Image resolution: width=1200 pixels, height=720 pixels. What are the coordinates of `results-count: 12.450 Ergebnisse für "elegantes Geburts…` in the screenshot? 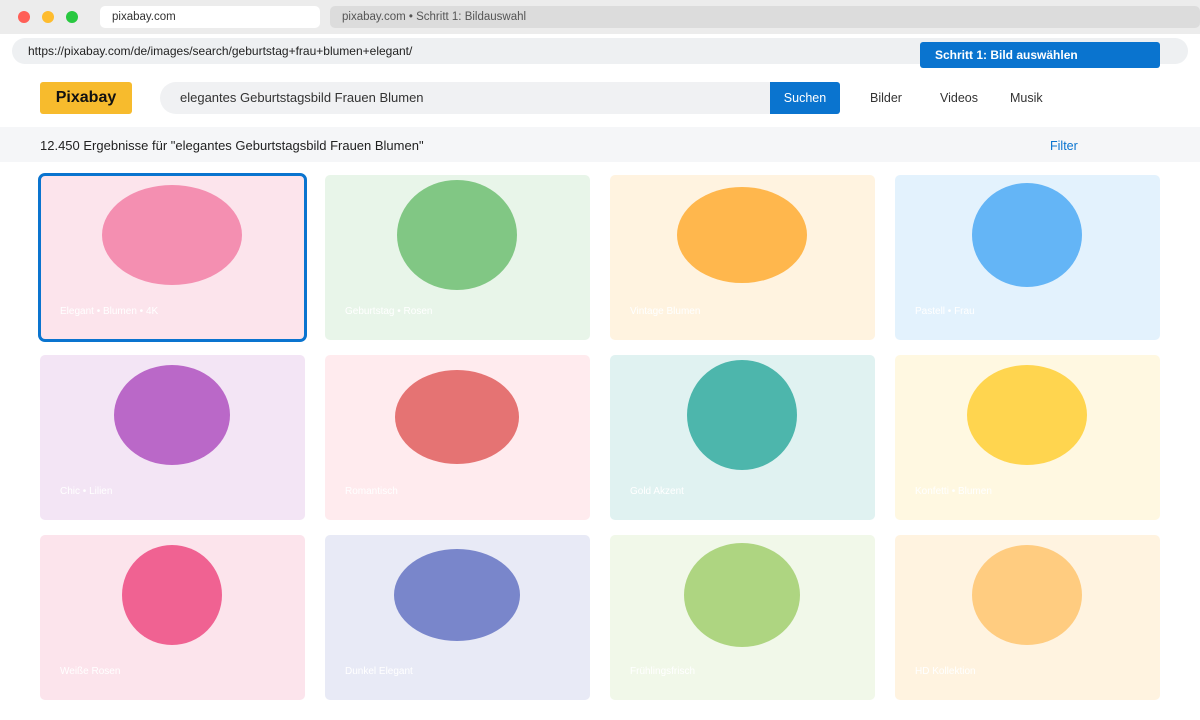 It's located at (232, 145).